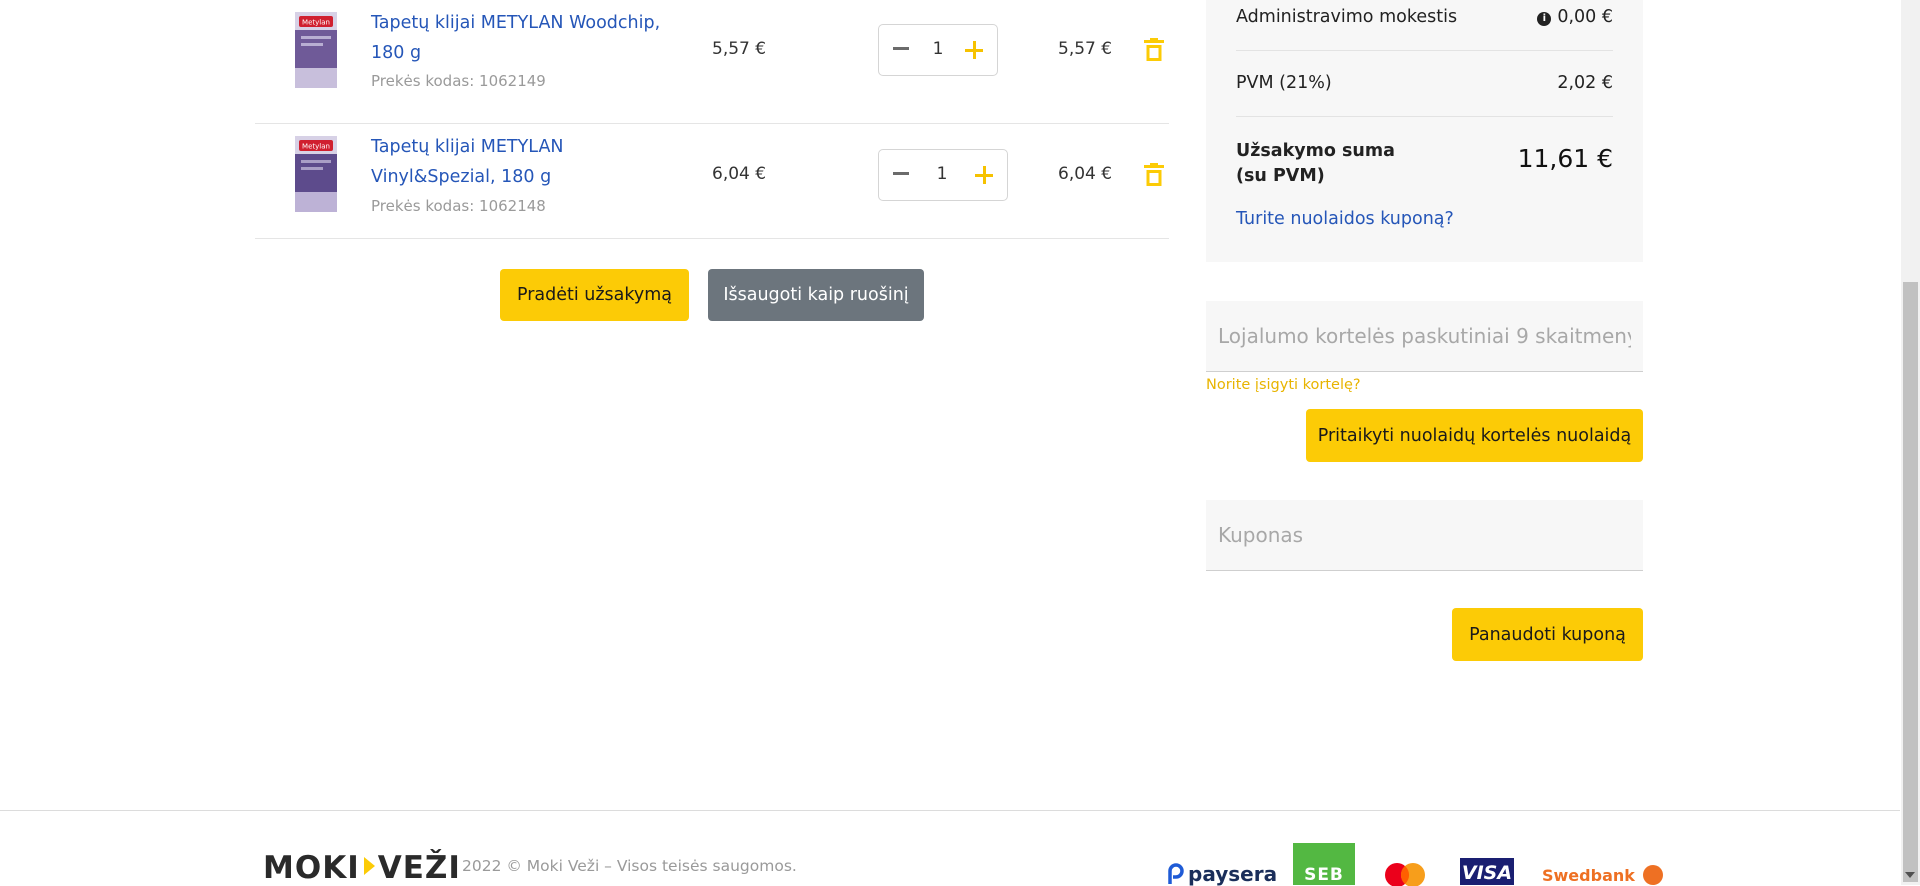 The height and width of the screenshot is (886, 1920). What do you see at coordinates (1544, 19) in the screenshot?
I see `info-icon: i` at bounding box center [1544, 19].